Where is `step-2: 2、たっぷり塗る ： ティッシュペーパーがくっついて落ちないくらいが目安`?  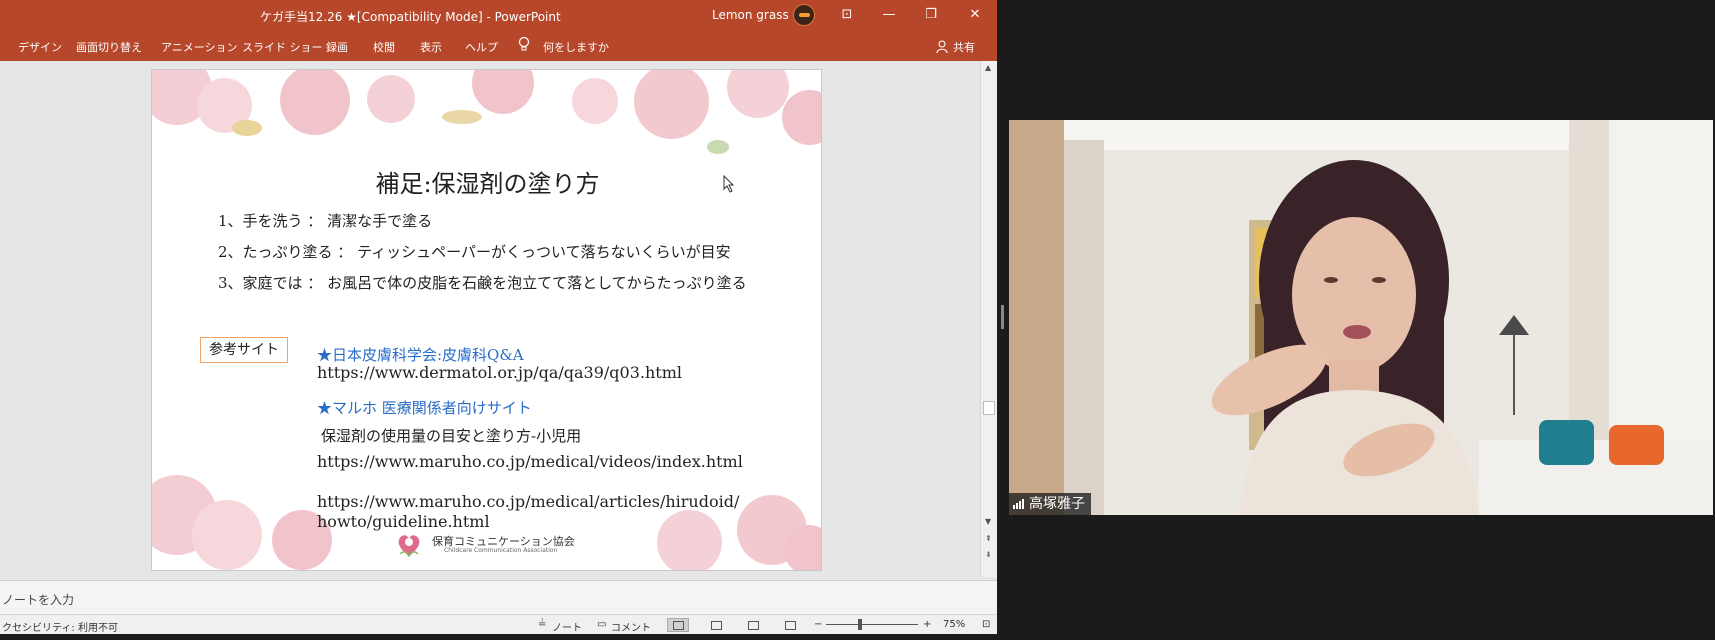 step-2: 2、たっぷり塗る ： ティッシュペーパーがくっついて落ちないくらいが目安 is located at coordinates (474, 252).